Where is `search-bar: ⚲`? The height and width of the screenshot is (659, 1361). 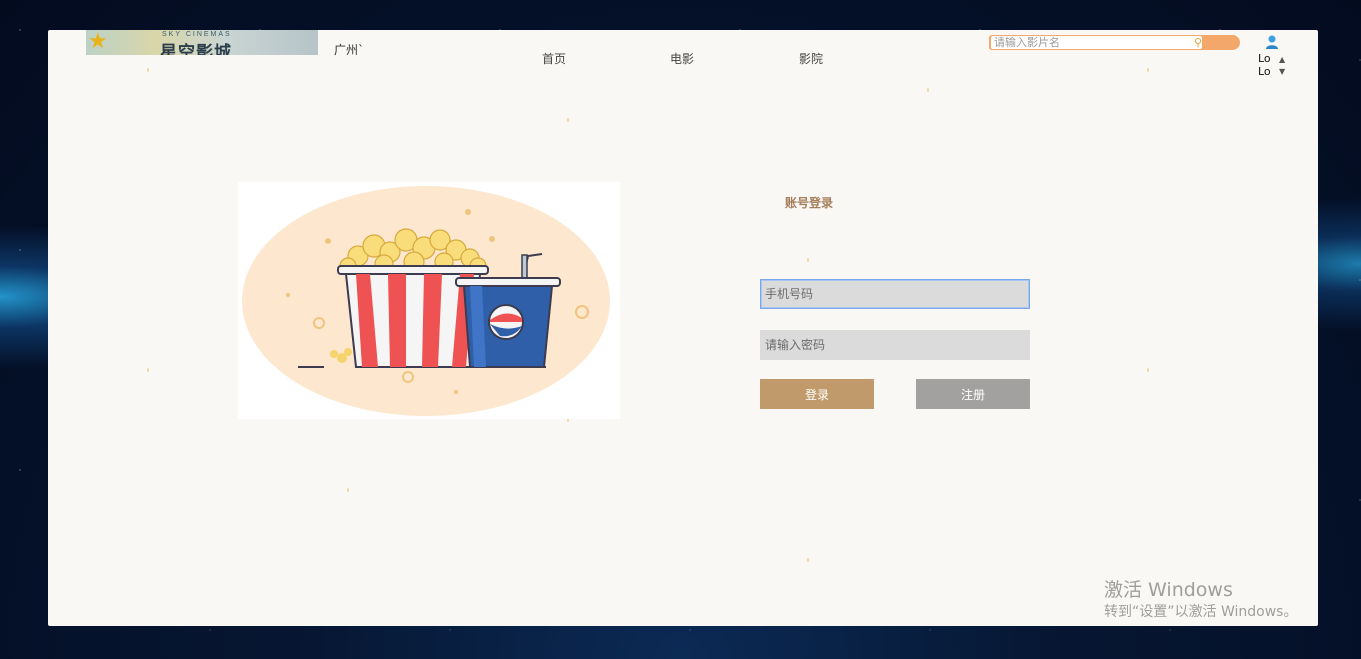 search-bar: ⚲ is located at coordinates (1114, 42).